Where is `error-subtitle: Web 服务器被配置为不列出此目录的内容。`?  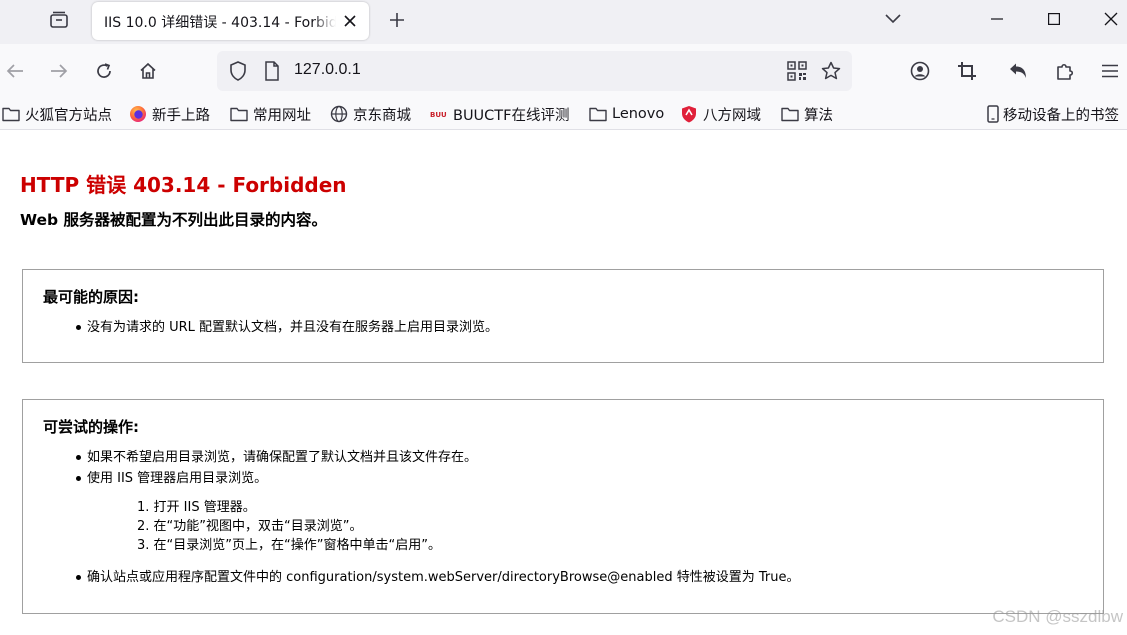 error-subtitle: Web 服务器被配置为不列出此目录的内容。 is located at coordinates (174, 220).